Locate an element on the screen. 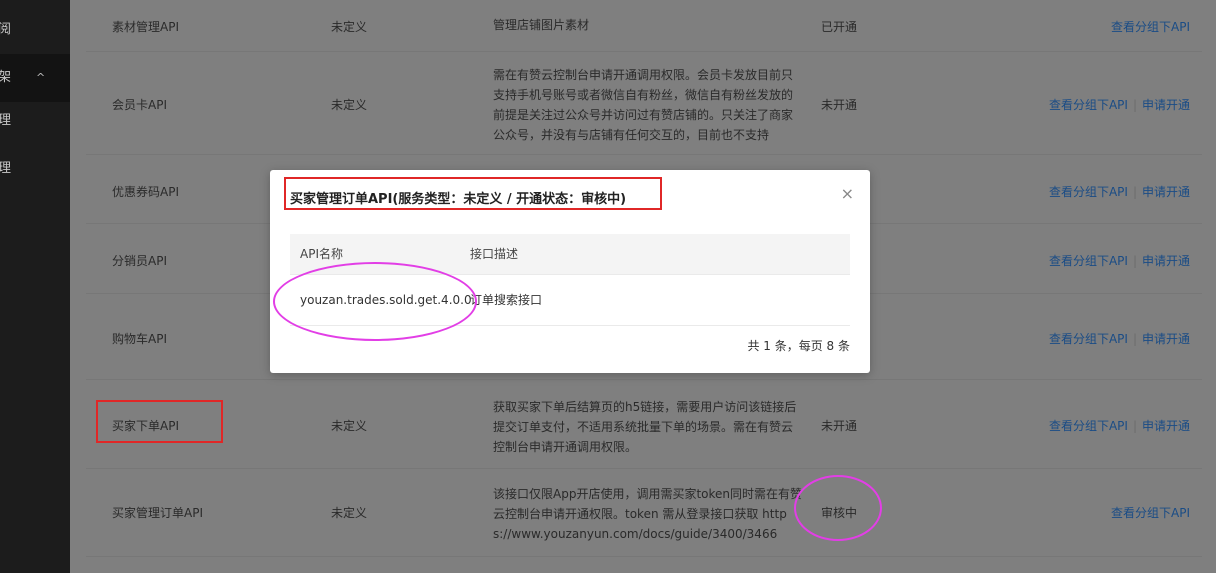 This screenshot has width=1216, height=573. chevron-up-icon: ^ is located at coordinates (41, 77).